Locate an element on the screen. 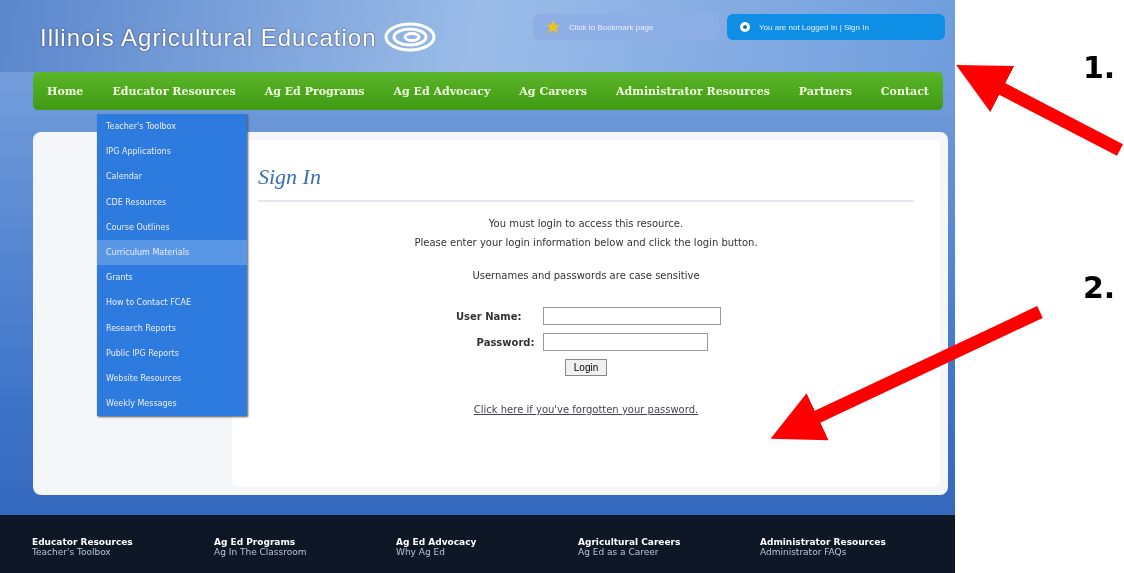 This screenshot has height=573, width=1124. nav-link: Ag Ed Advocacy is located at coordinates (442, 91).